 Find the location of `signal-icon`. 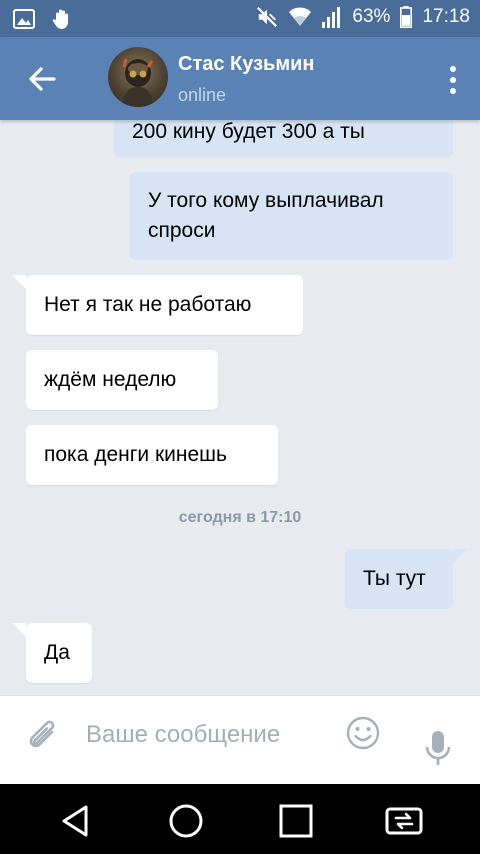

signal-icon is located at coordinates (332, 17).